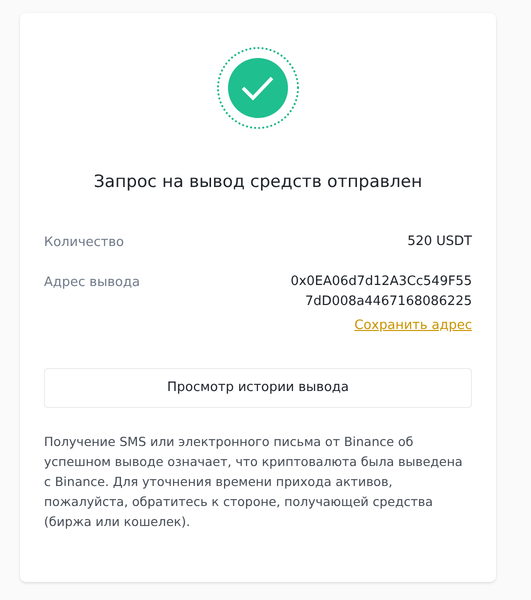 The height and width of the screenshot is (600, 531). Describe the element at coordinates (84, 243) in the screenshot. I see `detail-label: Количество` at that location.